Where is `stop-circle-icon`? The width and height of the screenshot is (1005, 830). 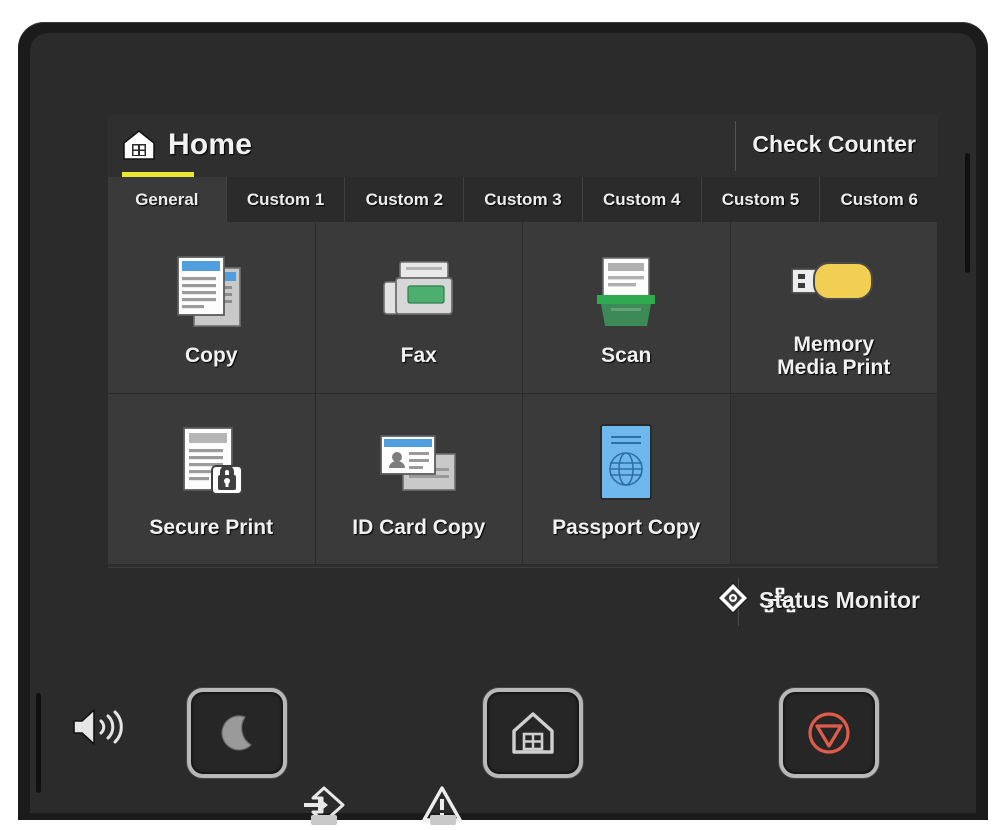
stop-circle-icon is located at coordinates (829, 733).